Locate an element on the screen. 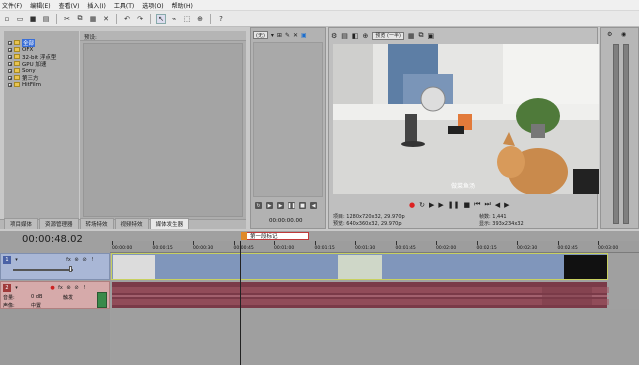  video-track-automation-icon: ⊛ is located at coordinates (76, 259).